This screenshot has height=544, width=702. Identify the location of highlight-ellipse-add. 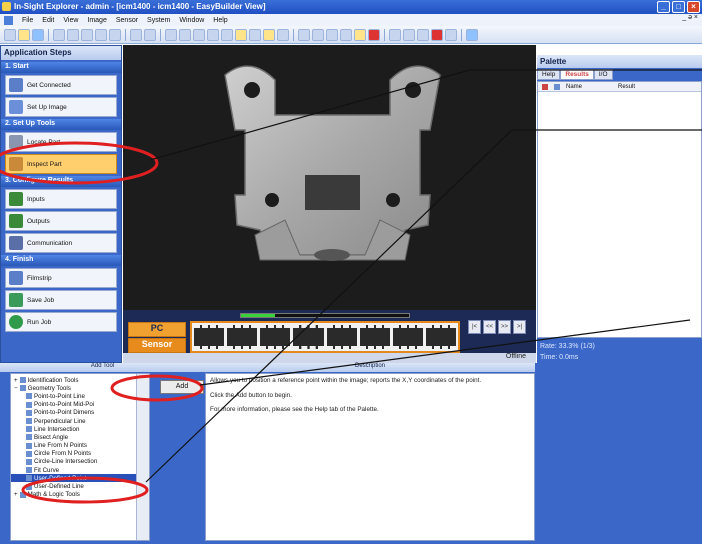
(157, 388).